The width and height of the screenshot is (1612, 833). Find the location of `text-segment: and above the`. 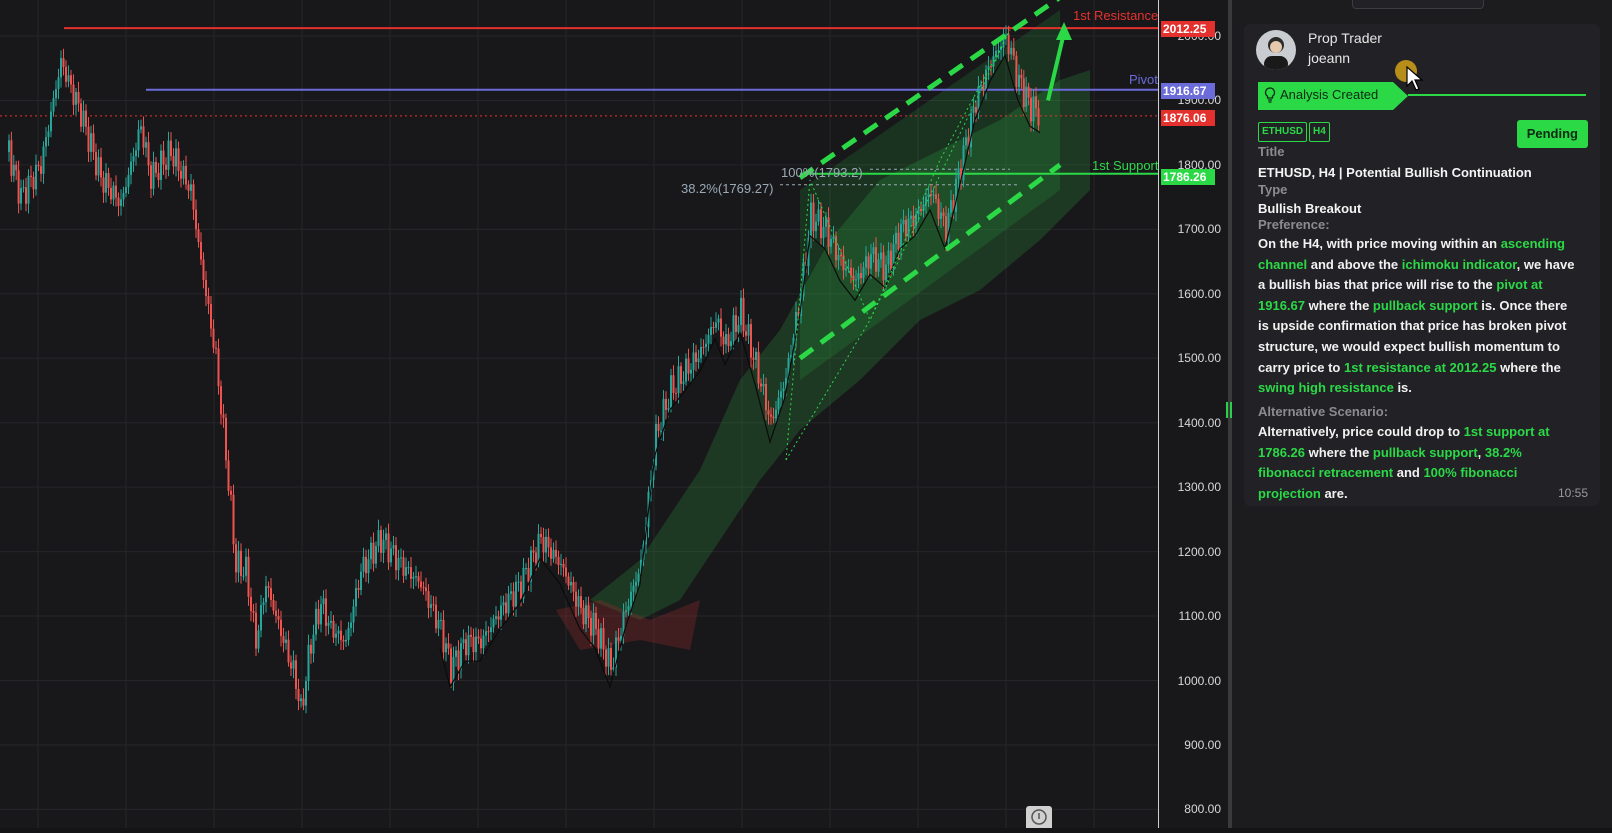

text-segment: and above the is located at coordinates (1354, 264).